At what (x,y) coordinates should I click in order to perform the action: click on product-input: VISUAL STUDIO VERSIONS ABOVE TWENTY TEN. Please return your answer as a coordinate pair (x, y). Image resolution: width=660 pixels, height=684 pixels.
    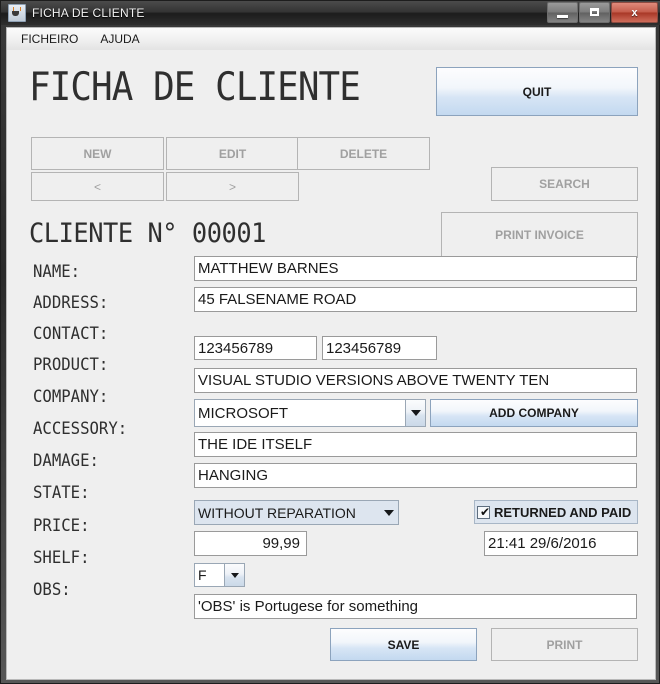
    Looking at the image, I should click on (415, 380).